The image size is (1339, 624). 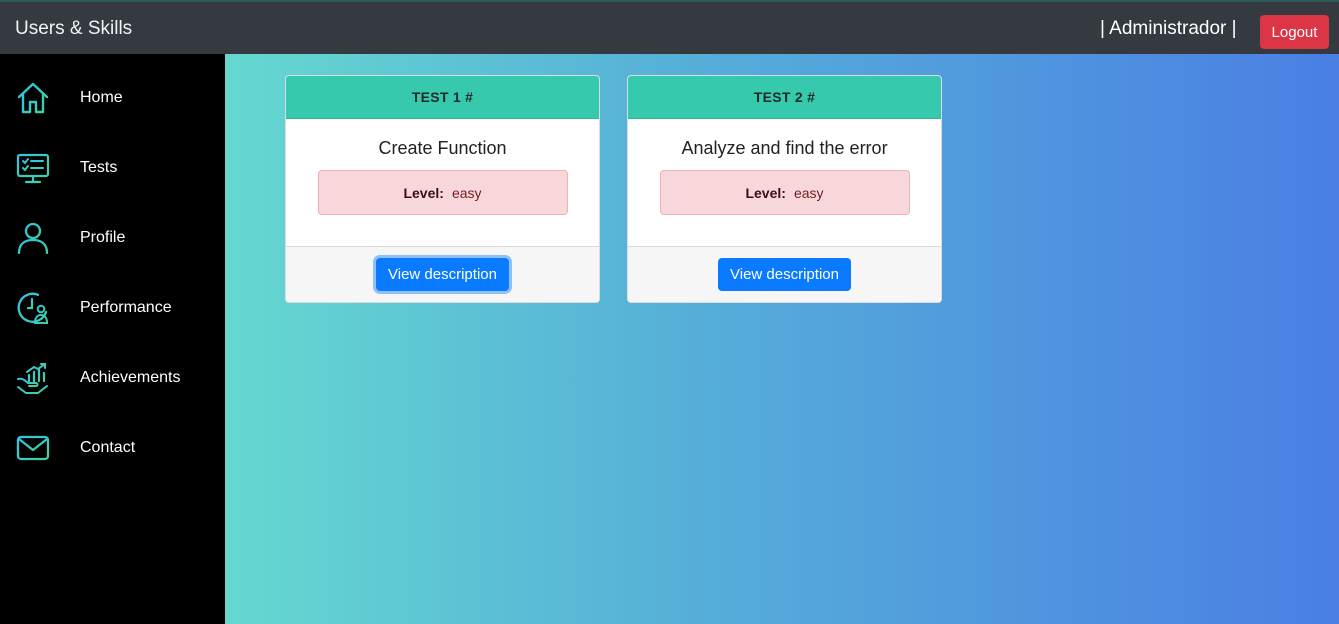 I want to click on sidebar-item-label: Contact, so click(x=108, y=447).